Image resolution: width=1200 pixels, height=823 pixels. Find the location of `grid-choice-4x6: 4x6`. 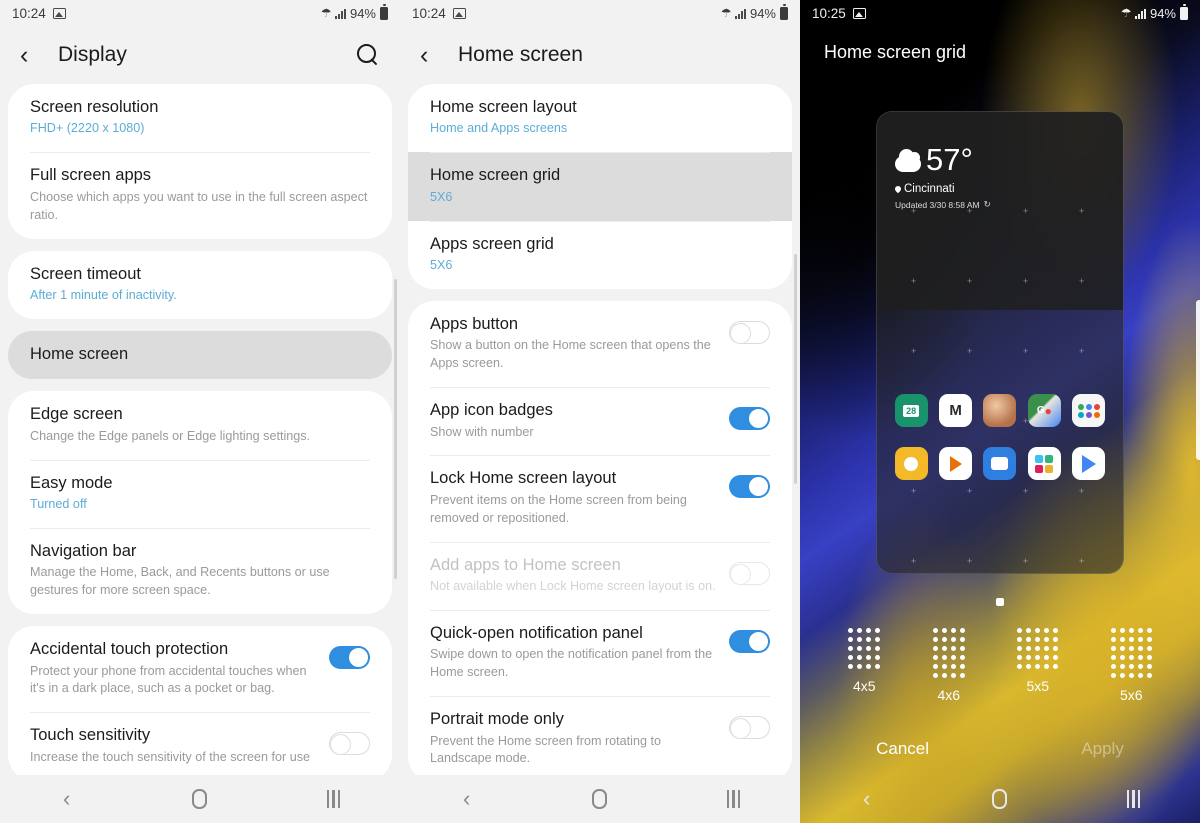

grid-choice-4x6: 4x6 is located at coordinates (948, 665).